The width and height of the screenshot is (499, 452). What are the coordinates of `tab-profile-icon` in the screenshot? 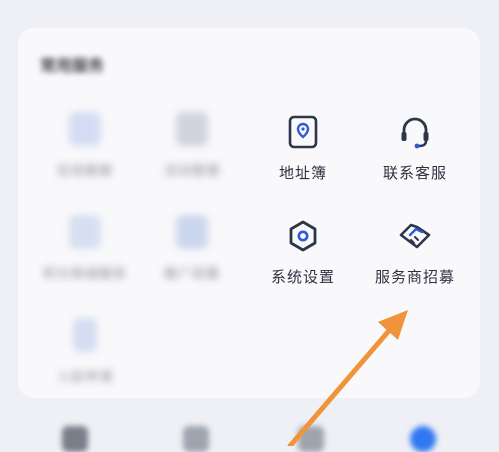 It's located at (423, 439).